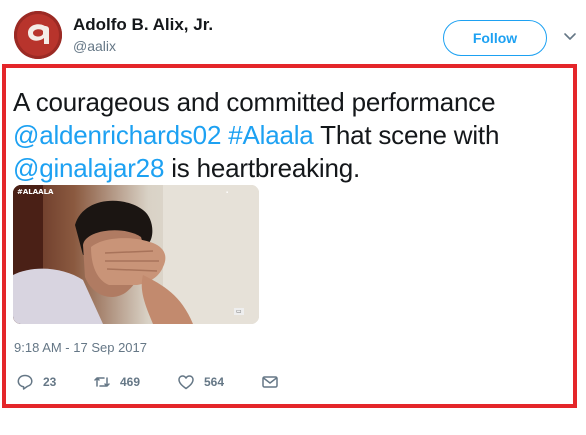 The height and width of the screenshot is (435, 586). I want to click on media-tag: #ALAALA, so click(35, 192).